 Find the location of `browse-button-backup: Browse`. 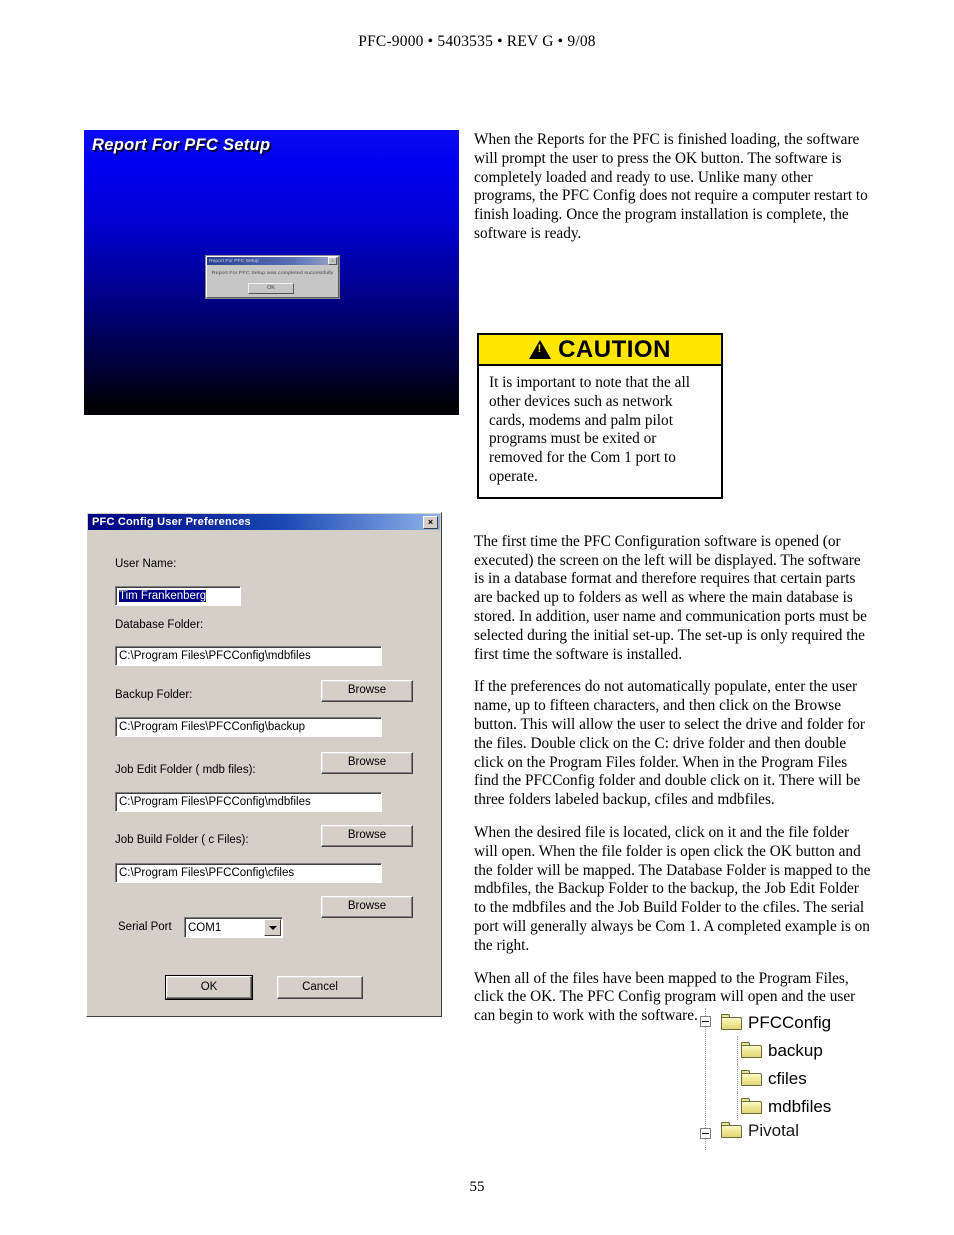

browse-button-backup: Browse is located at coordinates (367, 763).